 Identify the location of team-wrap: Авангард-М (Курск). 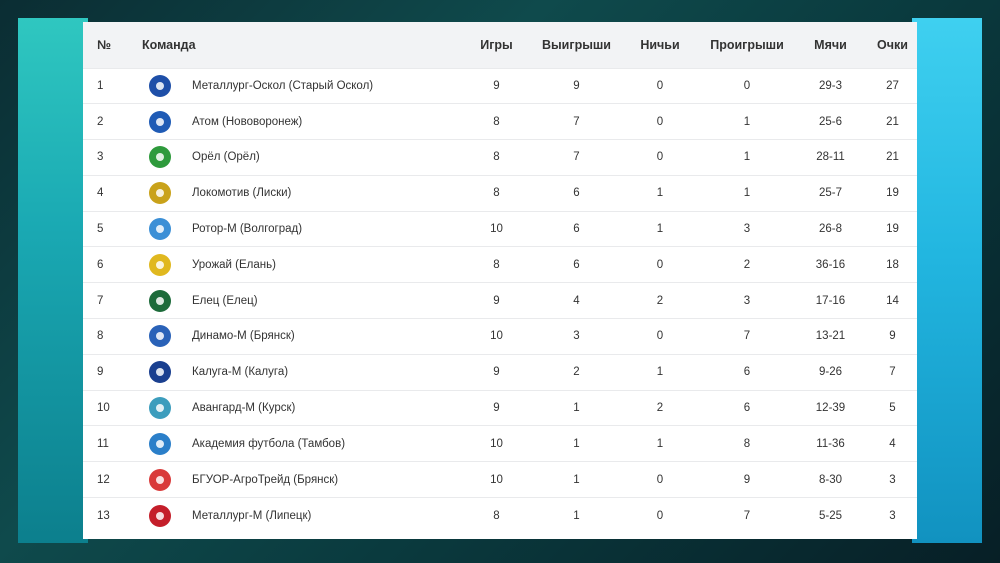
(299, 408).